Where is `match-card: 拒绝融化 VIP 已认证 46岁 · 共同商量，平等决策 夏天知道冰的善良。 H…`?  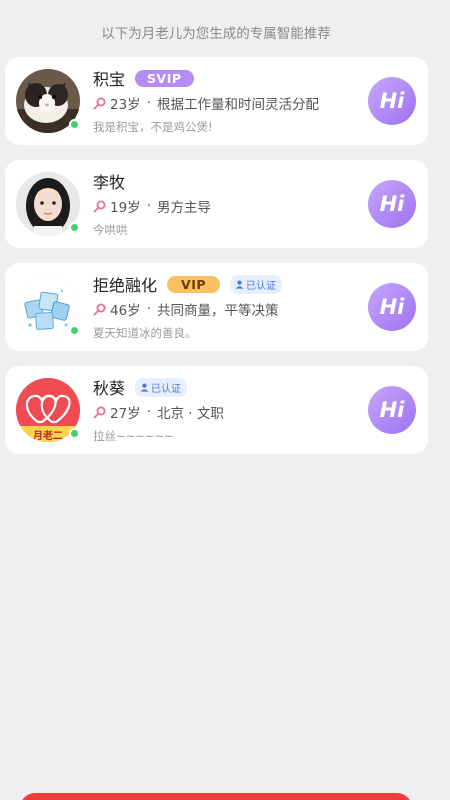
match-card: 拒绝融化 VIP 已认证 46岁 · 共同商量，平等决策 夏天知道冰的善良。 H… is located at coordinates (216, 307).